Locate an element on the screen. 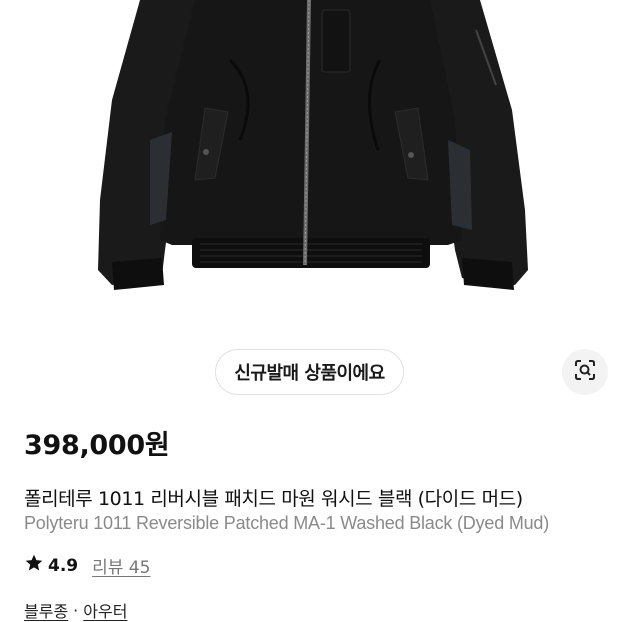 This screenshot has width=620, height=622. new-release-badge: 신규발매 상품이에요 is located at coordinates (309, 372).